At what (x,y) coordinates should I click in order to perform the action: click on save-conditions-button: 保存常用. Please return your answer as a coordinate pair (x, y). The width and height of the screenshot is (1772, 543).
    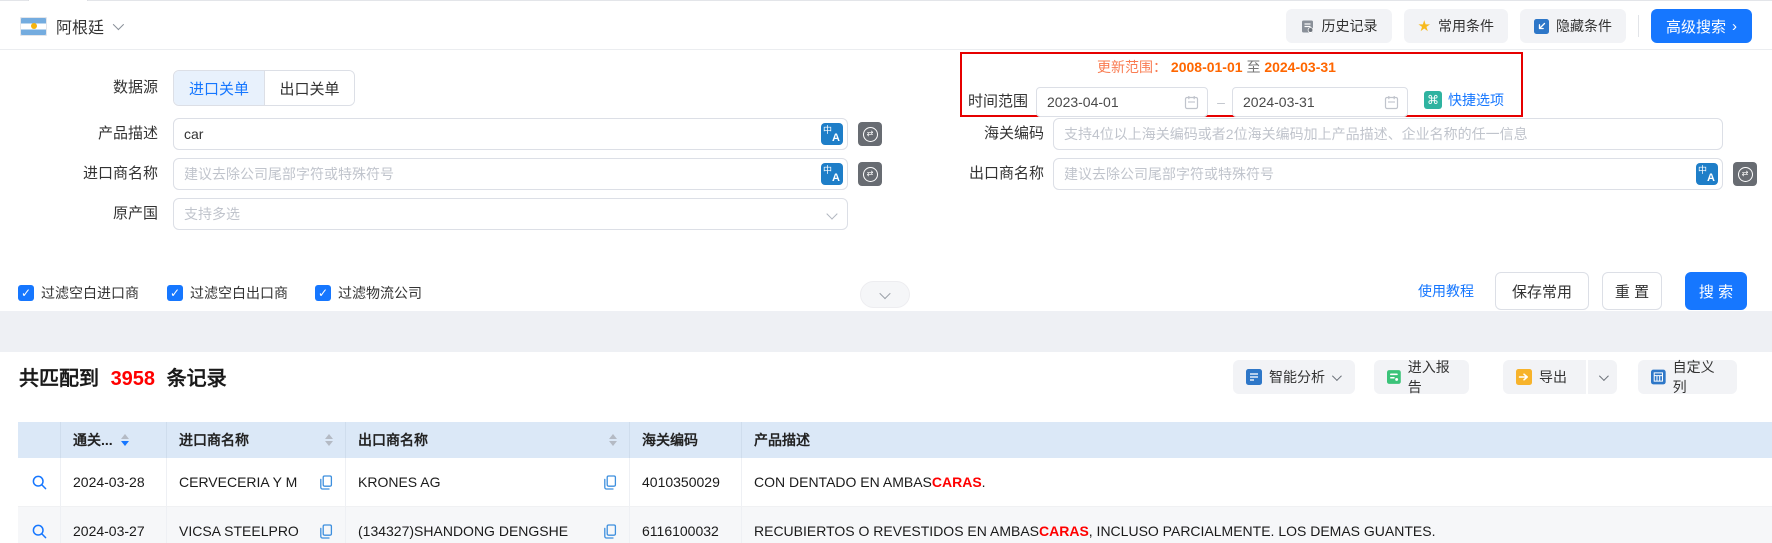
    Looking at the image, I should click on (1542, 291).